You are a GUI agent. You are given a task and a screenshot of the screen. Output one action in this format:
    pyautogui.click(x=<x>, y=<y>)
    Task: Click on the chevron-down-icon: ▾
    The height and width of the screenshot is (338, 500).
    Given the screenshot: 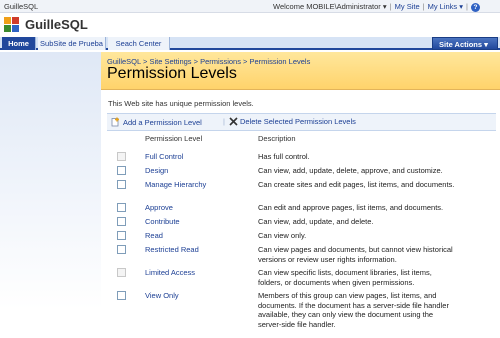 What is the action you would take?
    pyautogui.click(x=486, y=44)
    